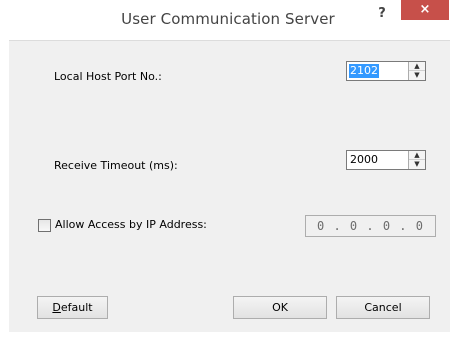 The width and height of the screenshot is (456, 338). I want to click on allow-ip-label: Allow Access by IP Address:, so click(131, 224).